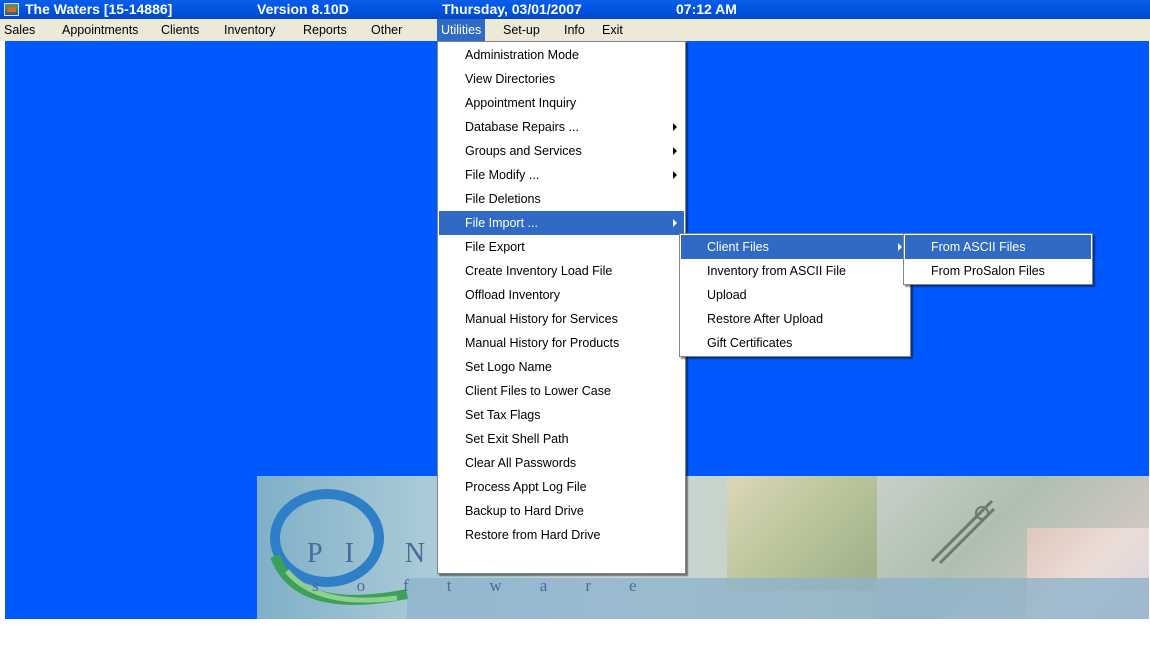  I want to click on menu-item-label: Client Files to Lower Case, so click(538, 391).